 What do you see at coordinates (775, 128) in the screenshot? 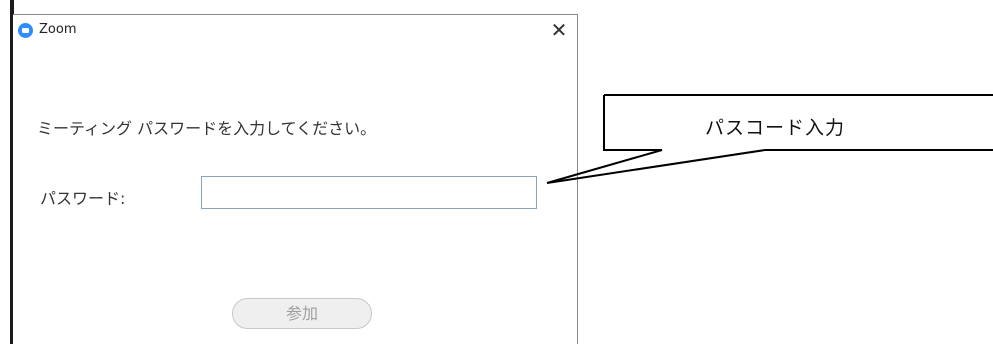
I see `callout-label: パスコード入力` at bounding box center [775, 128].